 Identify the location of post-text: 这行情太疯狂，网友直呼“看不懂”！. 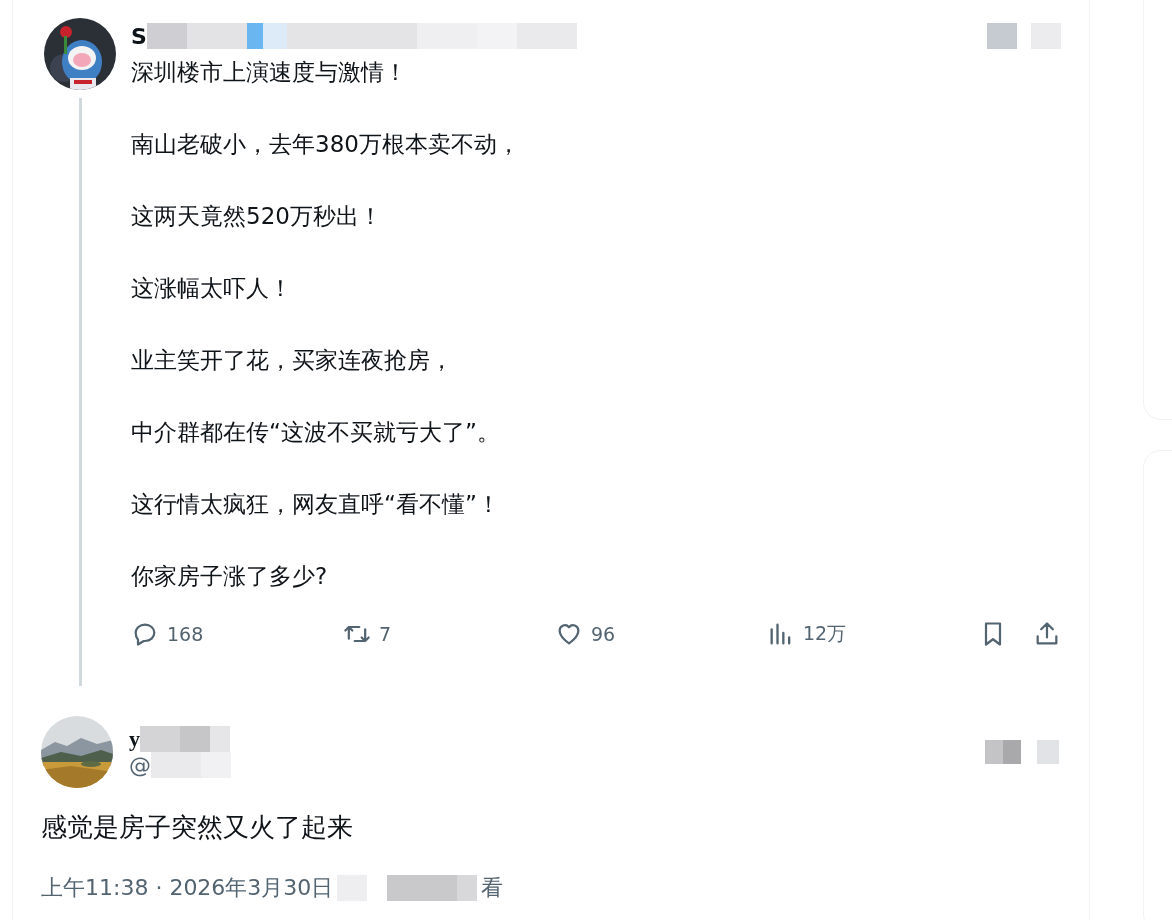
(316, 504).